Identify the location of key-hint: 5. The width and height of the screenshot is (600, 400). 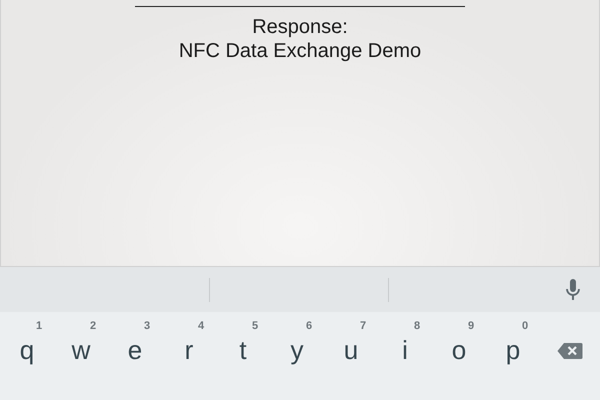
(255, 326).